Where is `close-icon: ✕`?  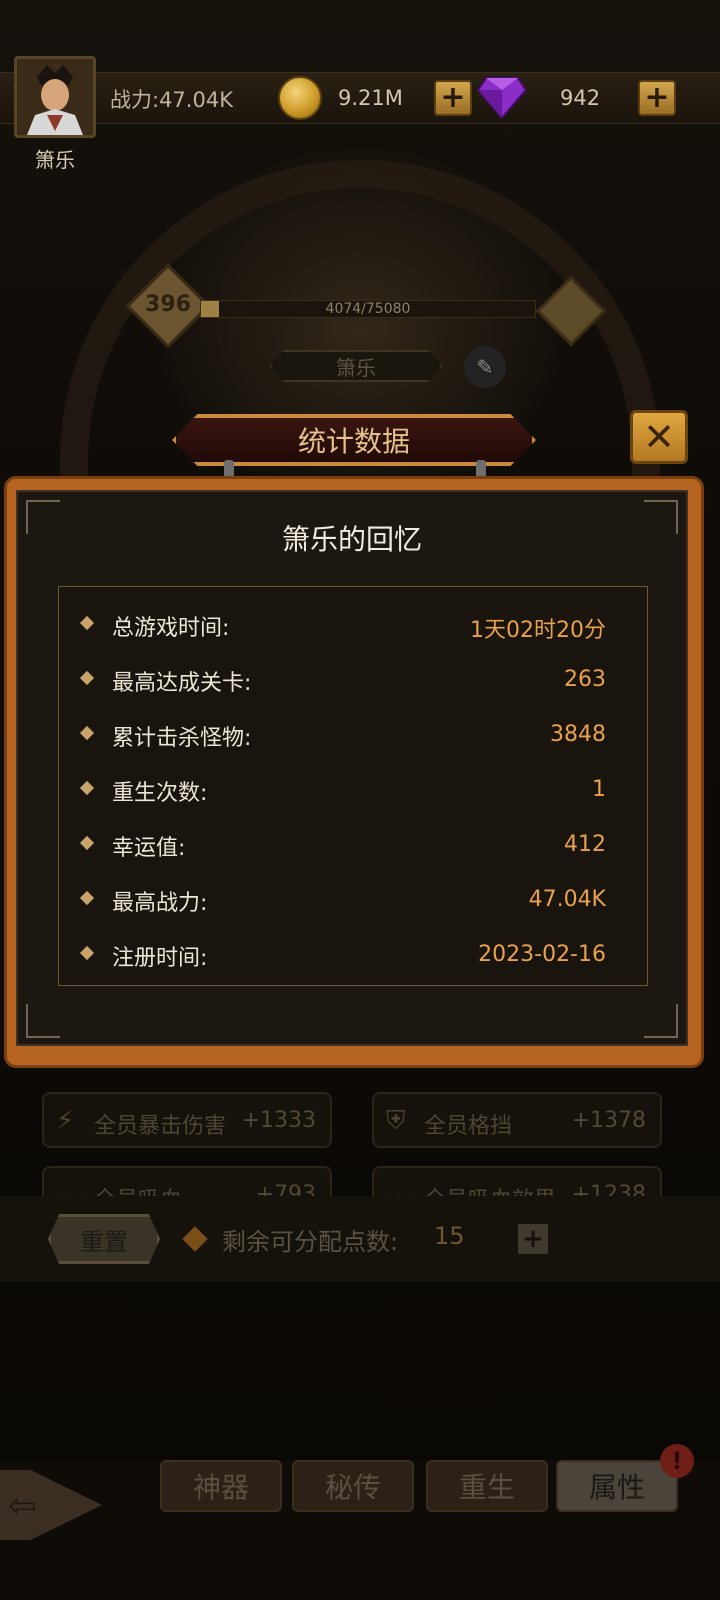 close-icon: ✕ is located at coordinates (659, 437).